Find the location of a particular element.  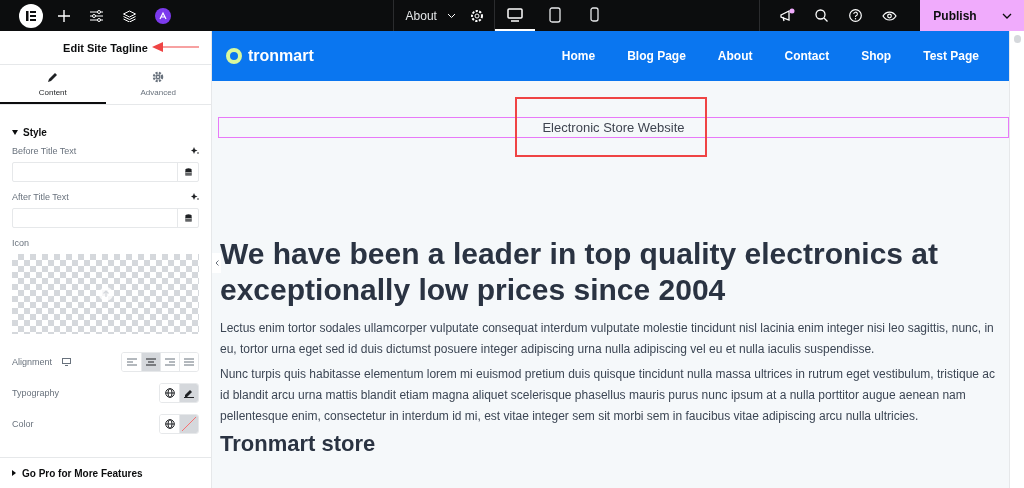

chevron-left-icon is located at coordinates (216, 263).